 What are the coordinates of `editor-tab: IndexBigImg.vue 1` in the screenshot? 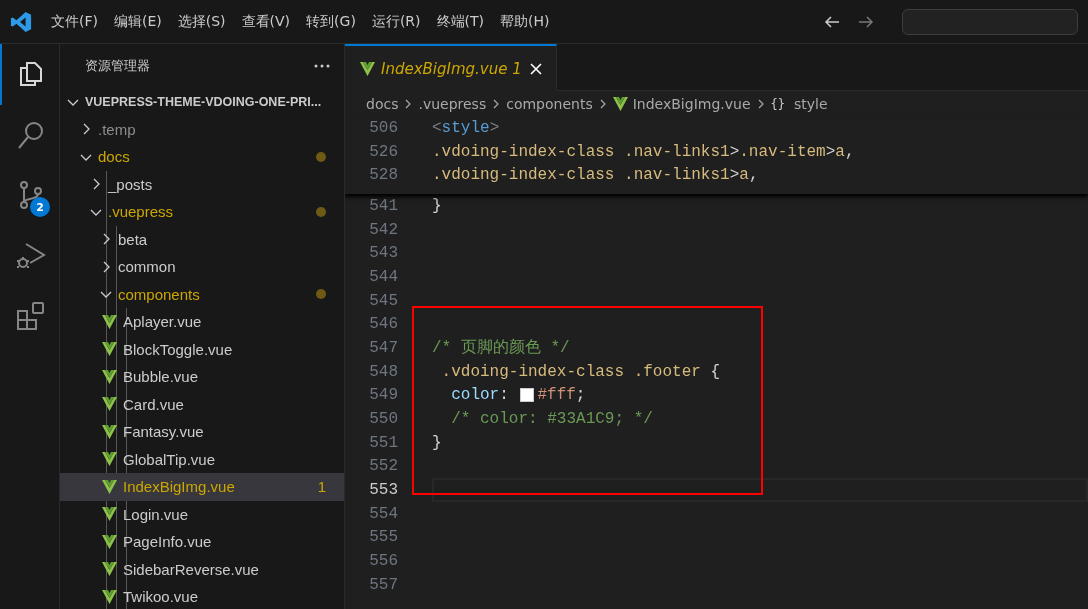 It's located at (451, 67).